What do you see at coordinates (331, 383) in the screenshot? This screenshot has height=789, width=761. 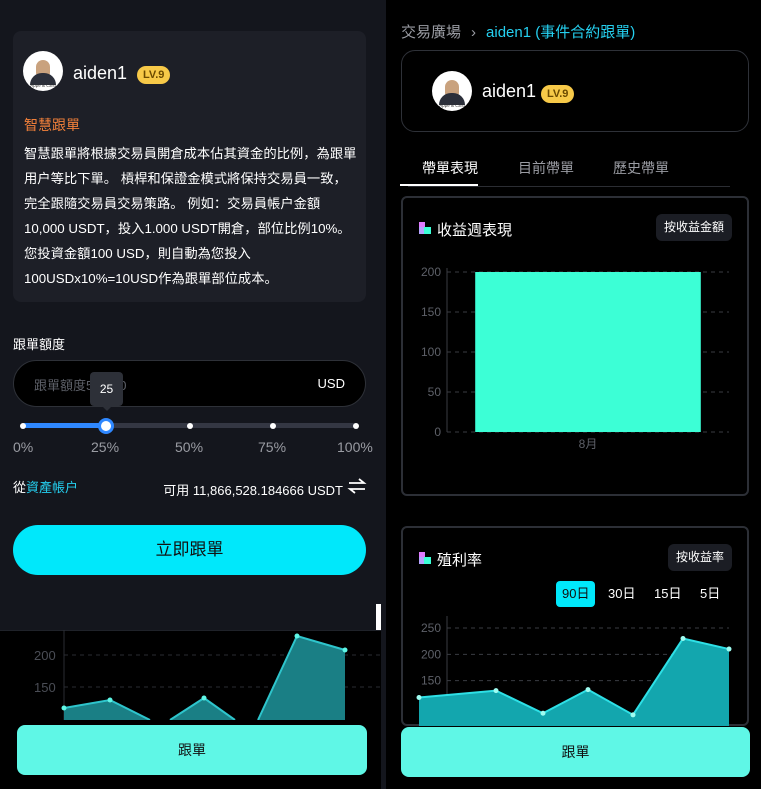 I see `amount-unit: USD` at bounding box center [331, 383].